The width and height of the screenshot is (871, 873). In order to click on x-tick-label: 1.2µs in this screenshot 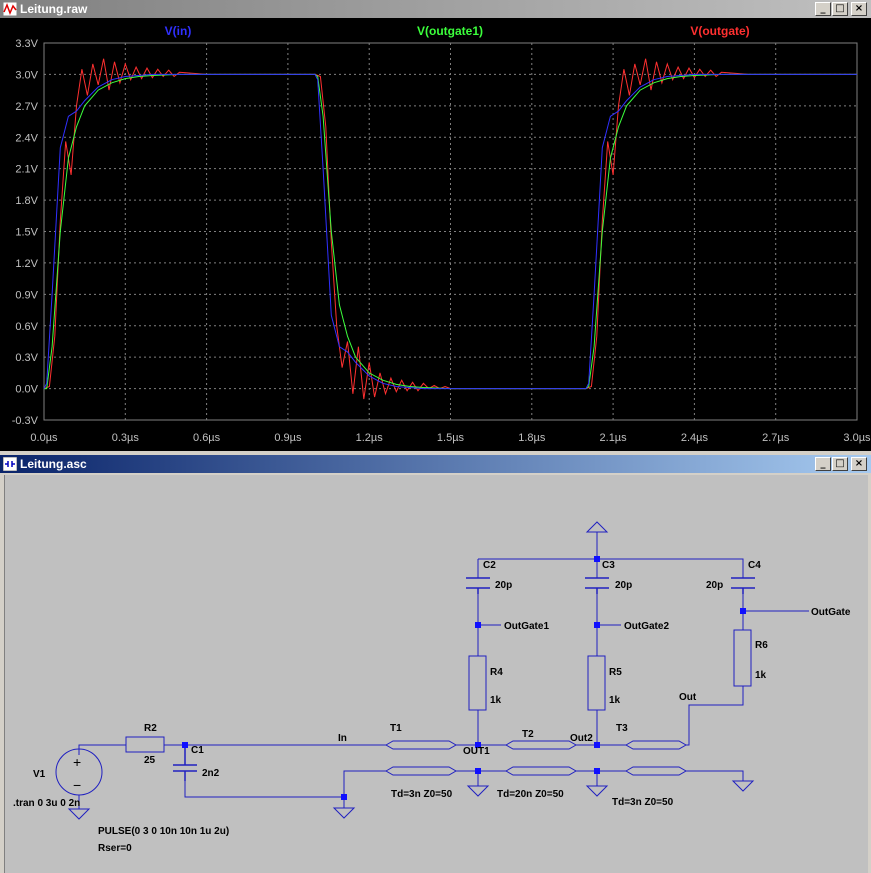, I will do `click(370, 438)`.